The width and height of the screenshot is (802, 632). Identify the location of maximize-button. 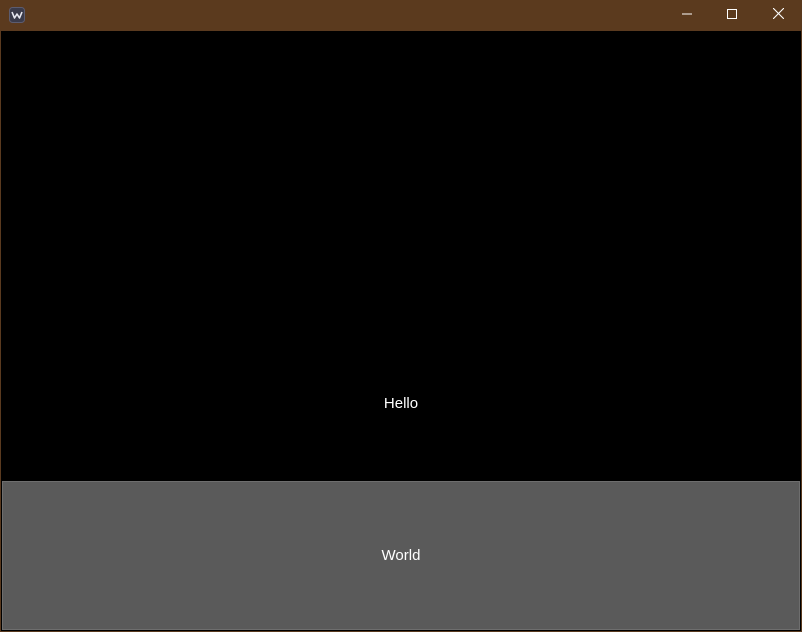
(732, 15).